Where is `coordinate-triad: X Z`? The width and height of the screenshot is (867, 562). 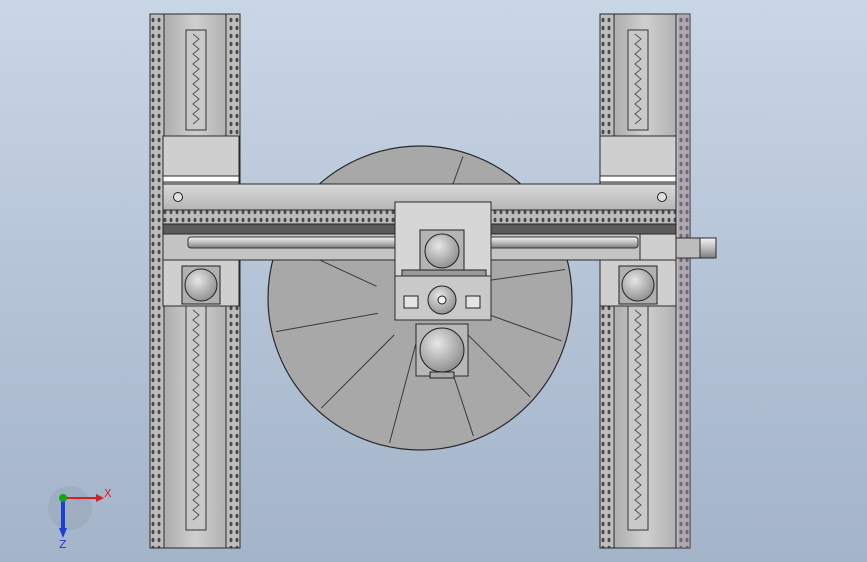
coordinate-triad: X Z is located at coordinates (80, 518).